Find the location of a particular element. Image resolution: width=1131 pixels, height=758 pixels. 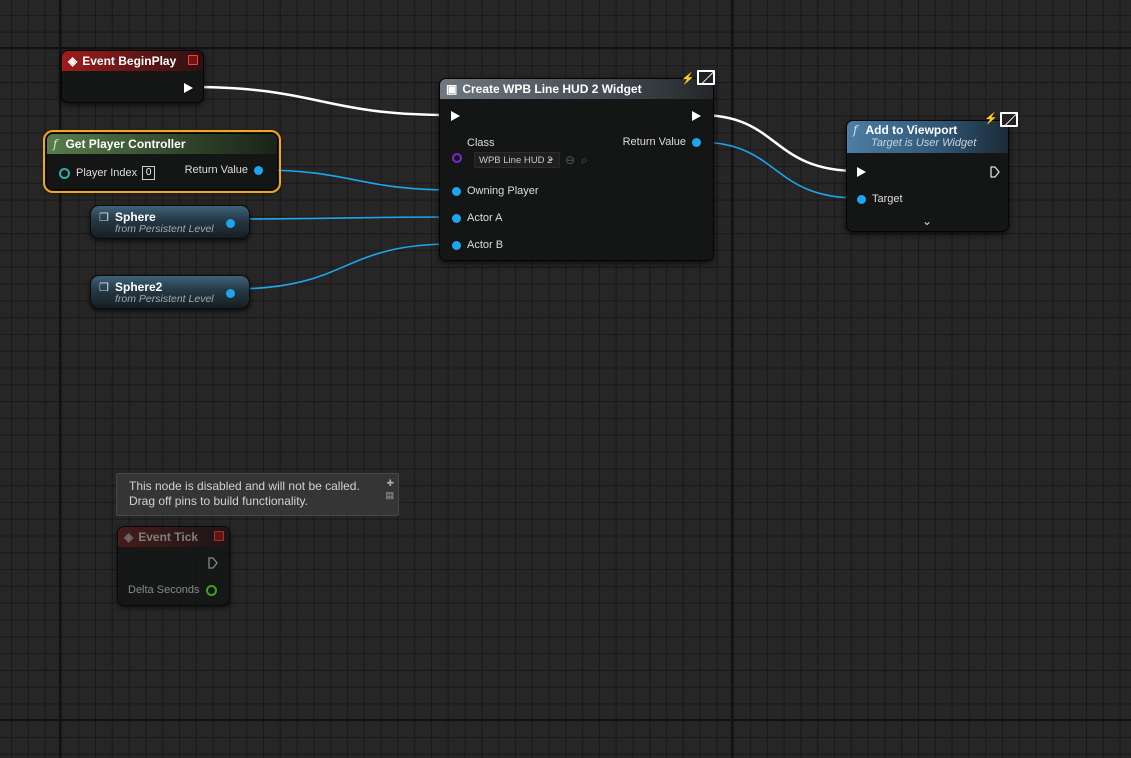

event-tick-title: Event Tick is located at coordinates (168, 537).